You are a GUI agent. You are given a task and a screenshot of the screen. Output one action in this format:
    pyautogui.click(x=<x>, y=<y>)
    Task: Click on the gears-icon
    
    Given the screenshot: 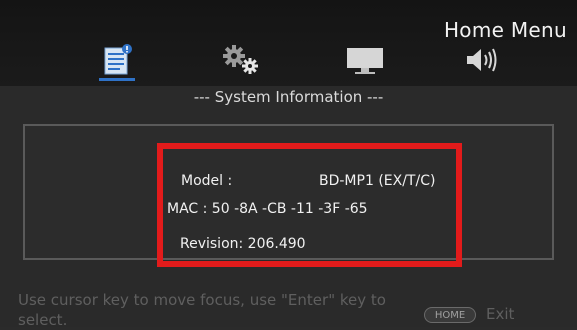 What is the action you would take?
    pyautogui.click(x=242, y=60)
    